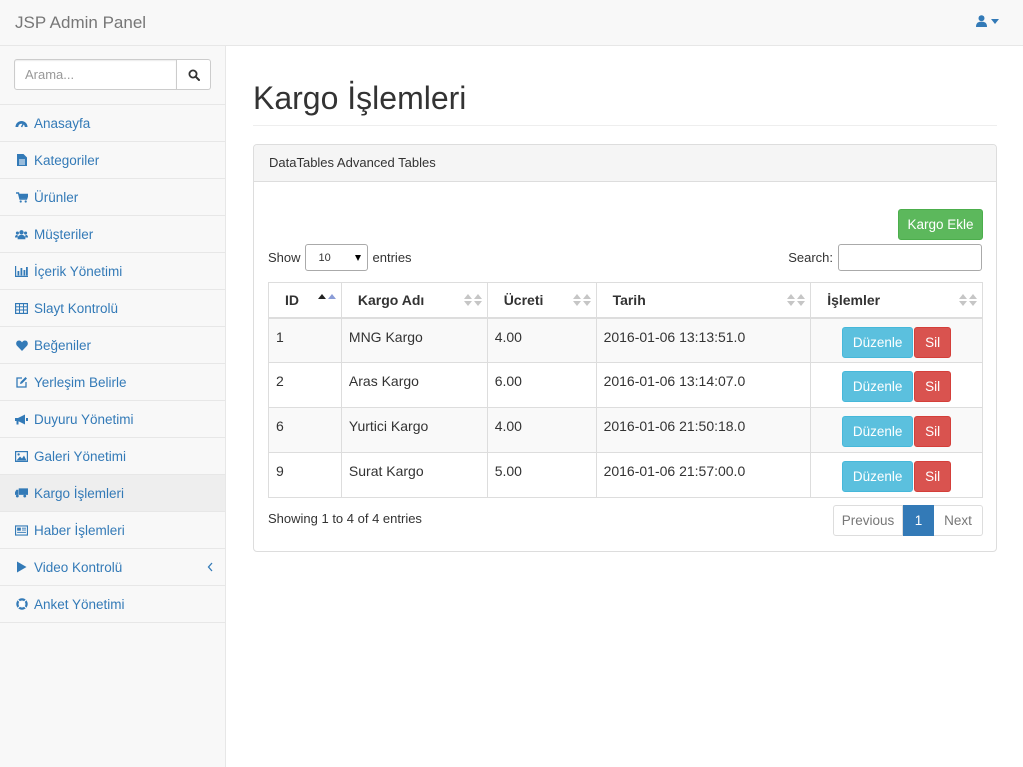 The height and width of the screenshot is (767, 1023). What do you see at coordinates (95, 74) in the screenshot?
I see `search-input` at bounding box center [95, 74].